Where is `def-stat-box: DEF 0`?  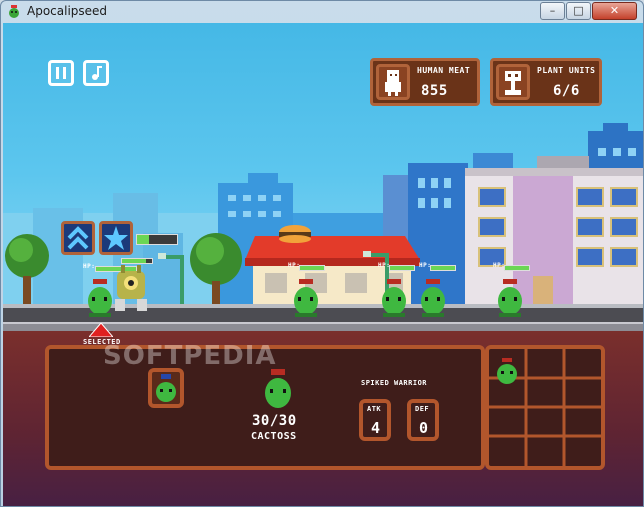 def-stat-box: DEF 0 is located at coordinates (423, 420).